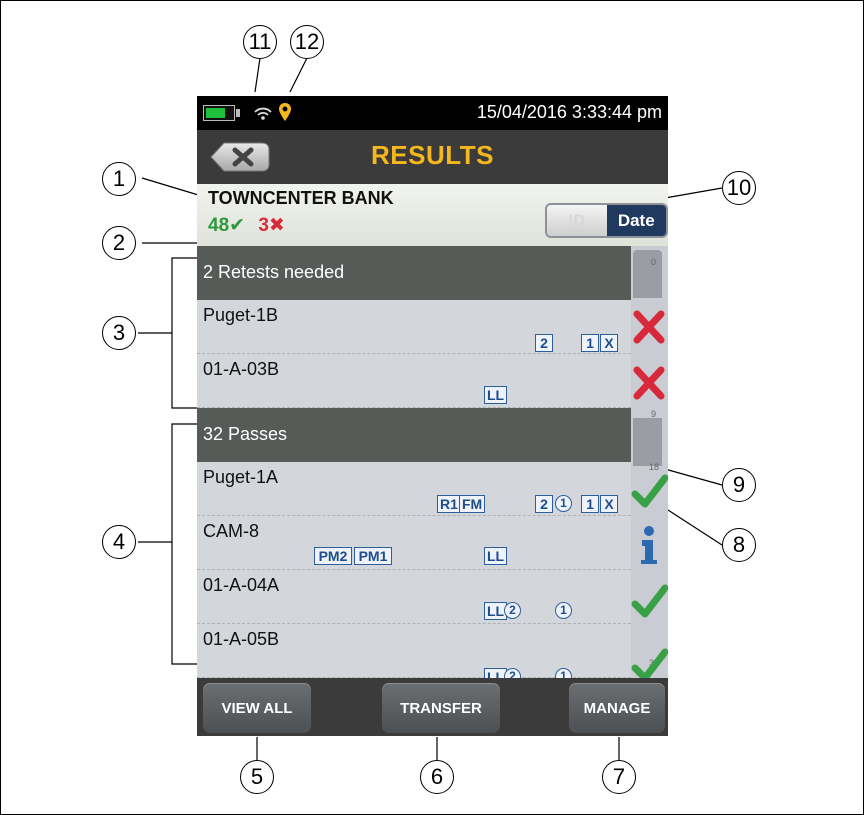 This screenshot has width=864, height=815. What do you see at coordinates (241, 585) in the screenshot?
I see `result-id: 01-A-04A` at bounding box center [241, 585].